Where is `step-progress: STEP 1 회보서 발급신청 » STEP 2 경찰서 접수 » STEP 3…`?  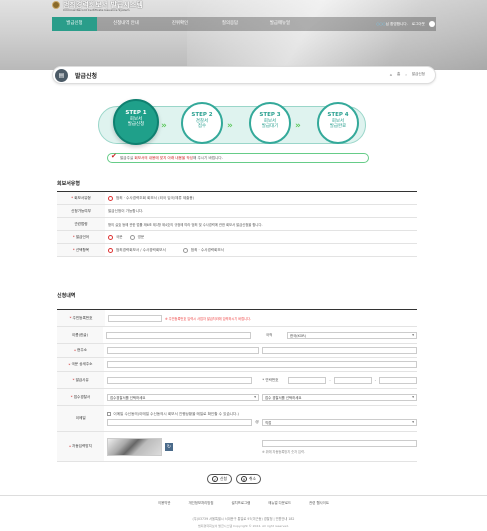
step-progress: STEP 1 회보서 발급신청 » STEP 2 경찰서 접수 » STEP 3… is located at coordinates (232, 122).